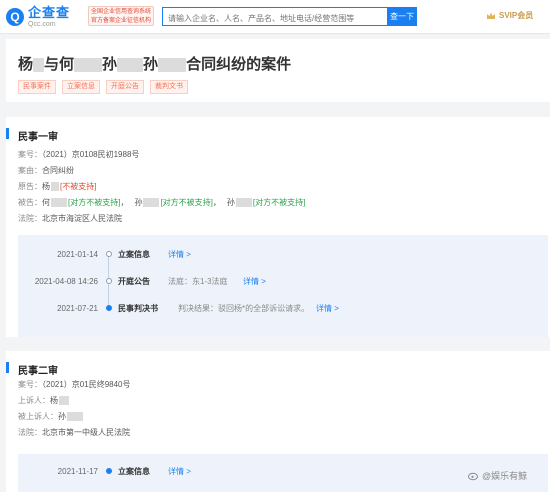 The width and height of the screenshot is (550, 492). Describe the element at coordinates (15, 17) in the screenshot. I see `qcc-logo-icon: Q` at that location.